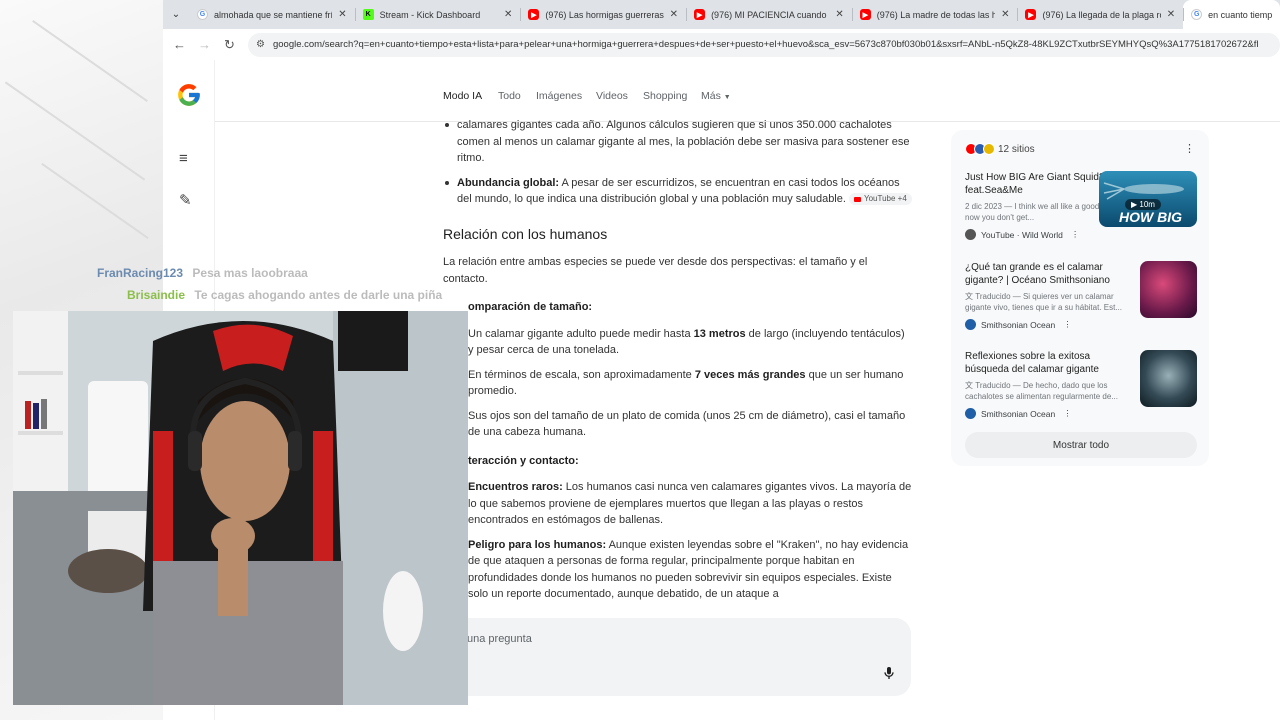 This screenshot has width=1280, height=720. I want to click on sources-count: 12 sitios, so click(1016, 149).